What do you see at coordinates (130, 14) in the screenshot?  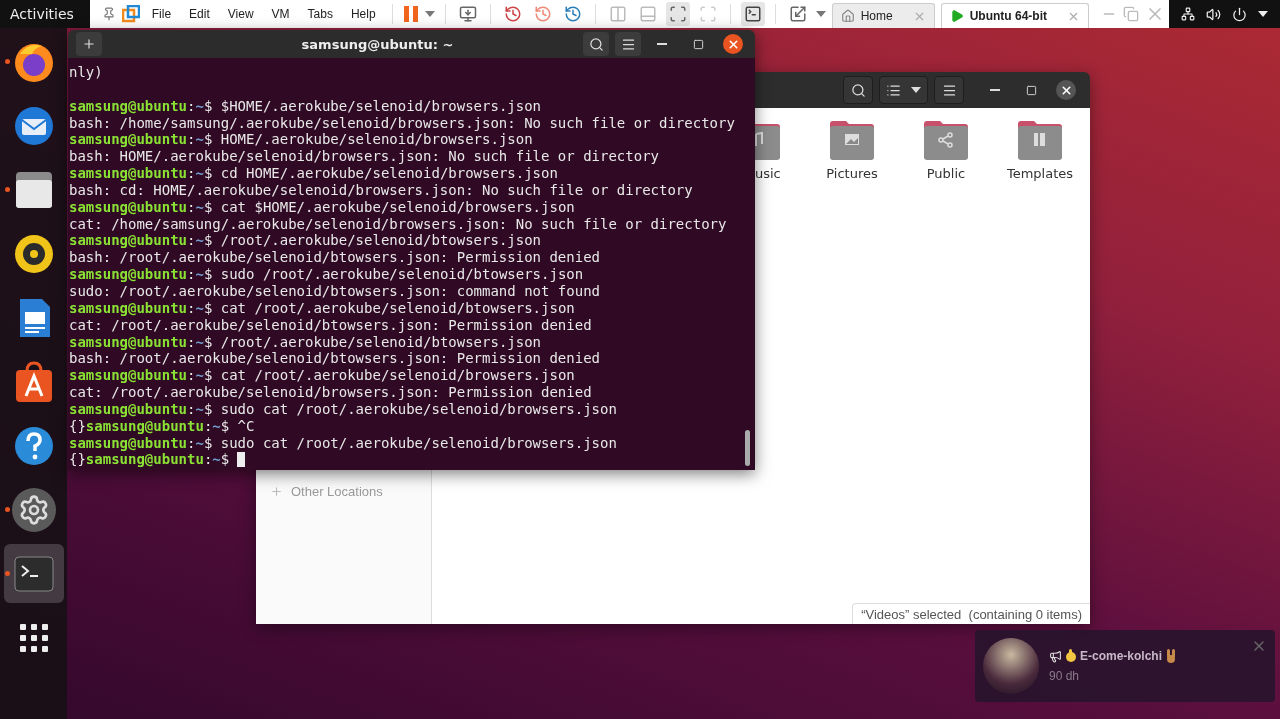 I see `overlapping-squares-icon` at bounding box center [130, 14].